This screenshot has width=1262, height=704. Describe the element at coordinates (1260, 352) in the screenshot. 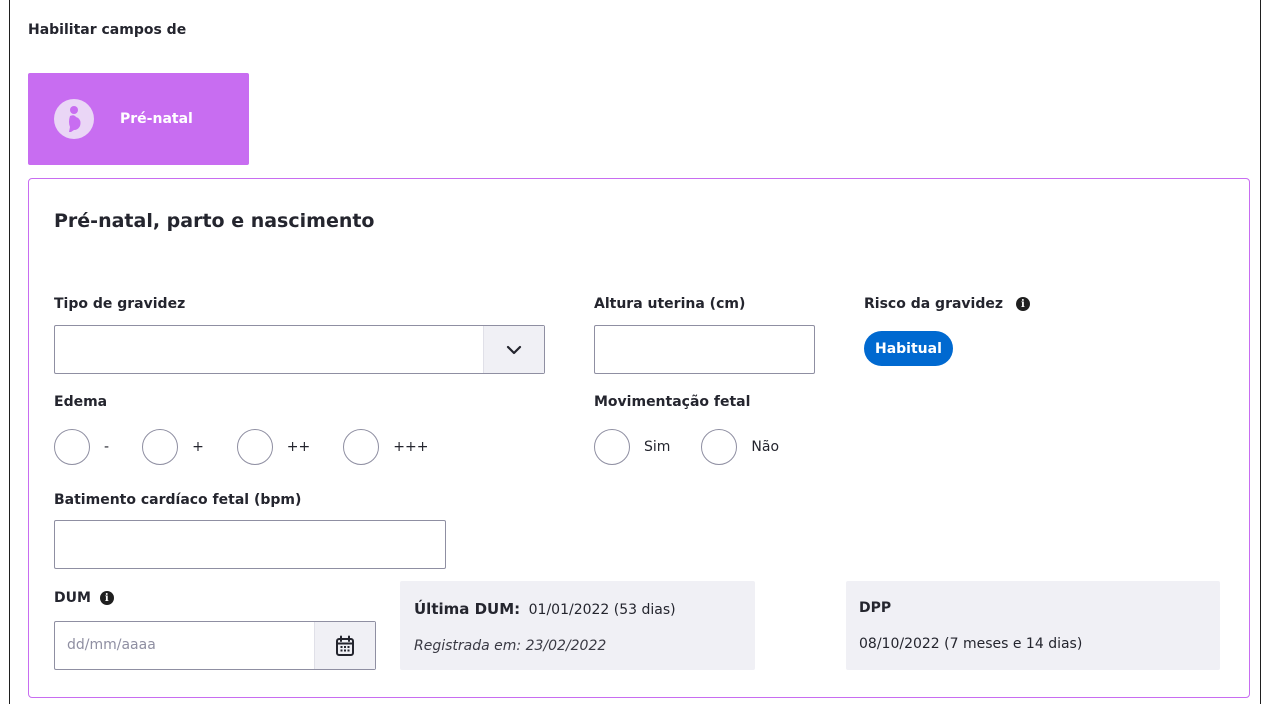

I see `frame-border-right` at that location.